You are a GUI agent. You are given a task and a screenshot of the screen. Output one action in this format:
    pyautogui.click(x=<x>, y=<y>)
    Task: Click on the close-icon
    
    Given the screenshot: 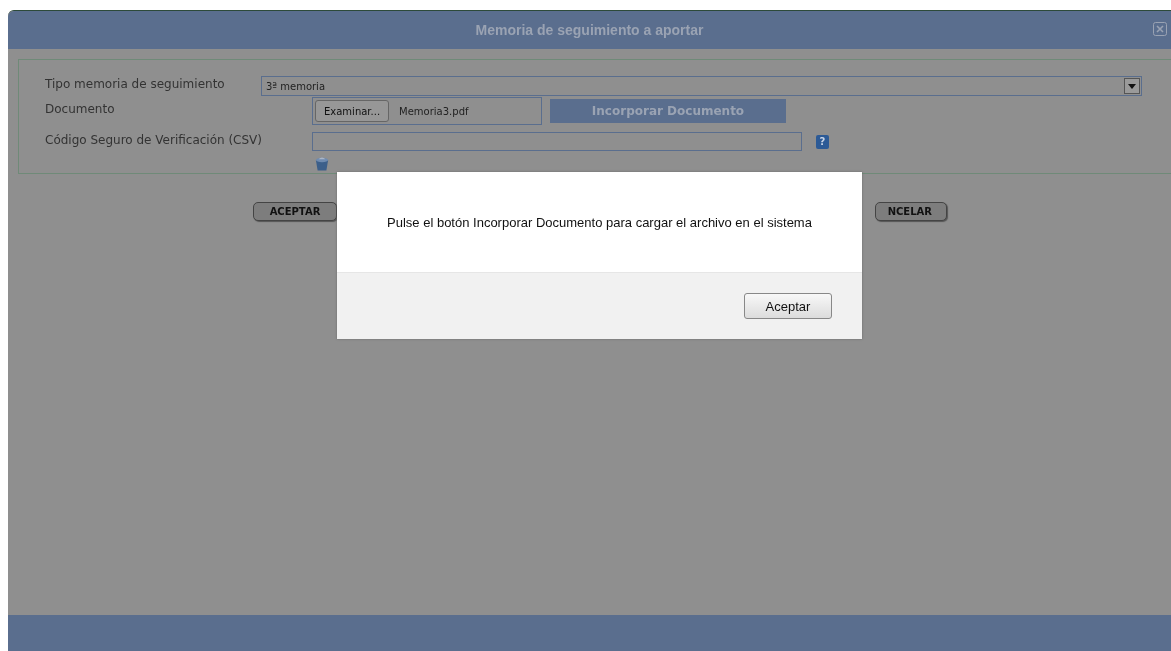 What is the action you would take?
    pyautogui.click(x=1160, y=29)
    